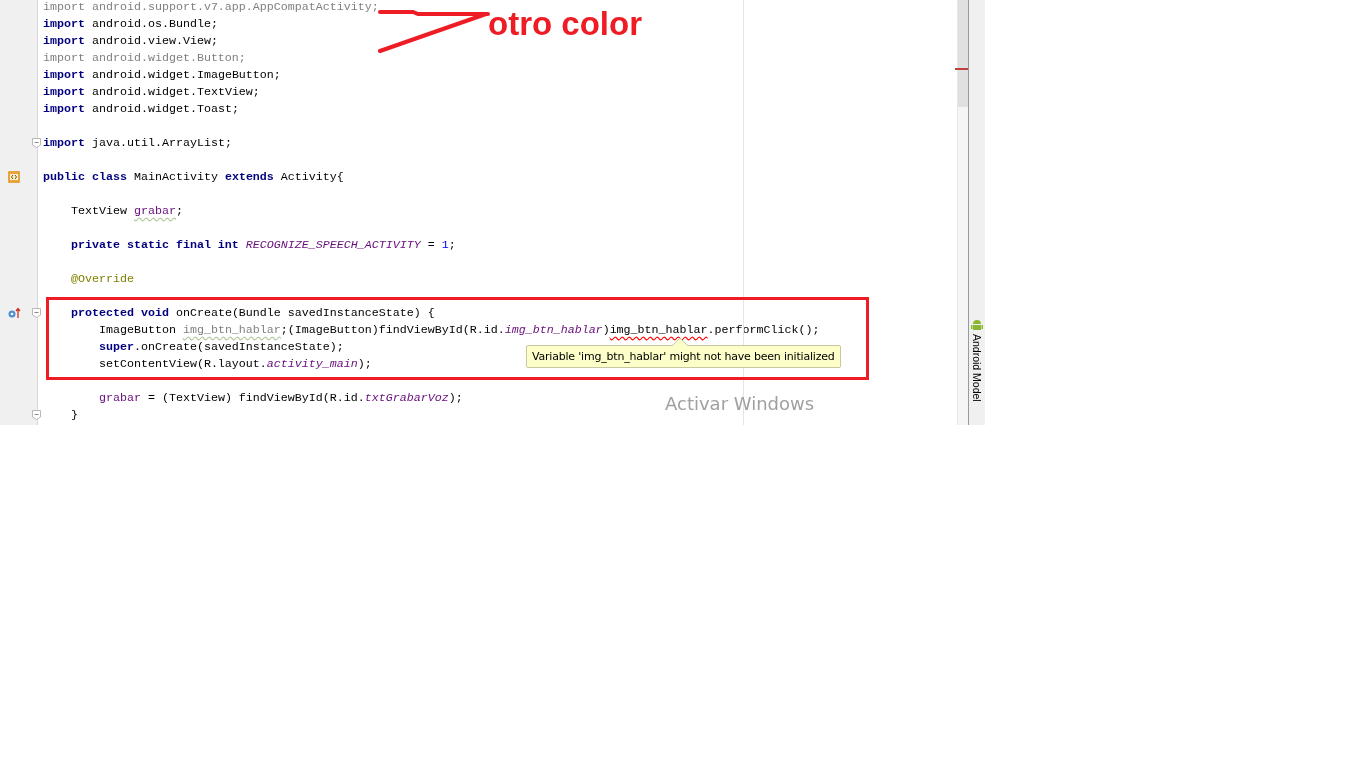 Image resolution: width=1366 pixels, height=768 pixels. Describe the element at coordinates (141, 109) in the screenshot. I see `code-line: import android.widget.Toast;` at that location.